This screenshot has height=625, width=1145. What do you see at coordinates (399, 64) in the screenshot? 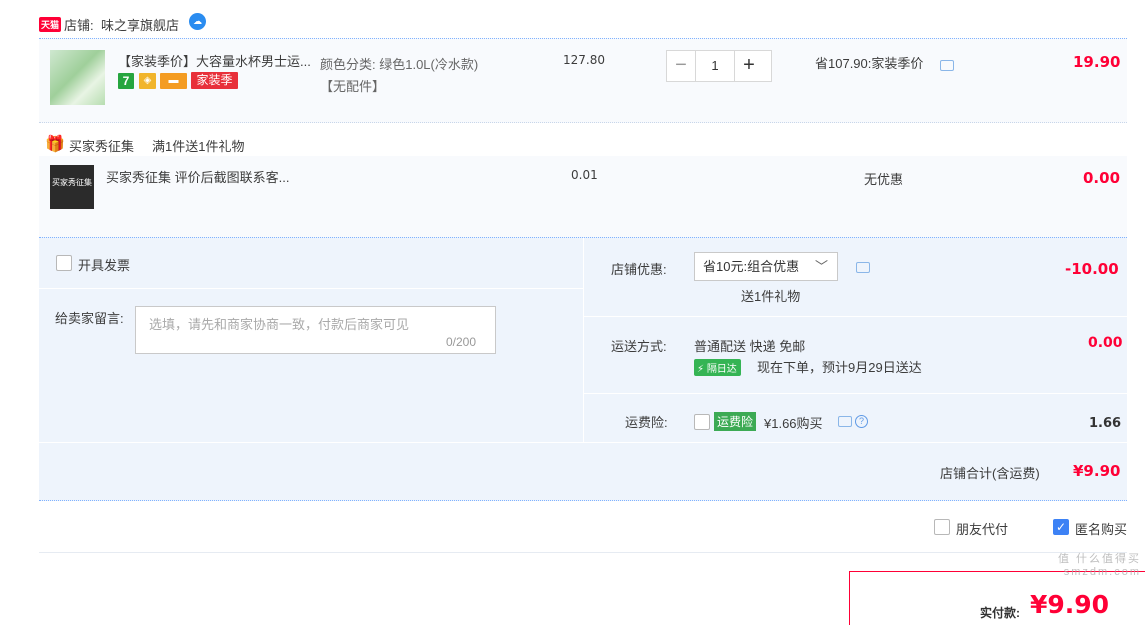
I see `sku-spec: 颜色分类: 绿色1.0L(冷水款)` at bounding box center [399, 64].